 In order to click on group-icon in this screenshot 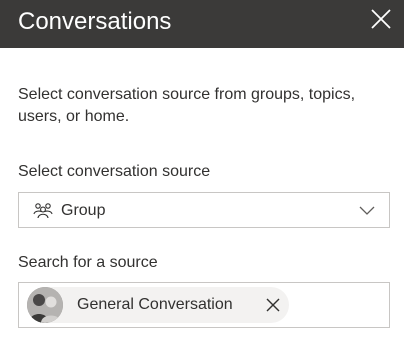, I will do `click(43, 211)`.